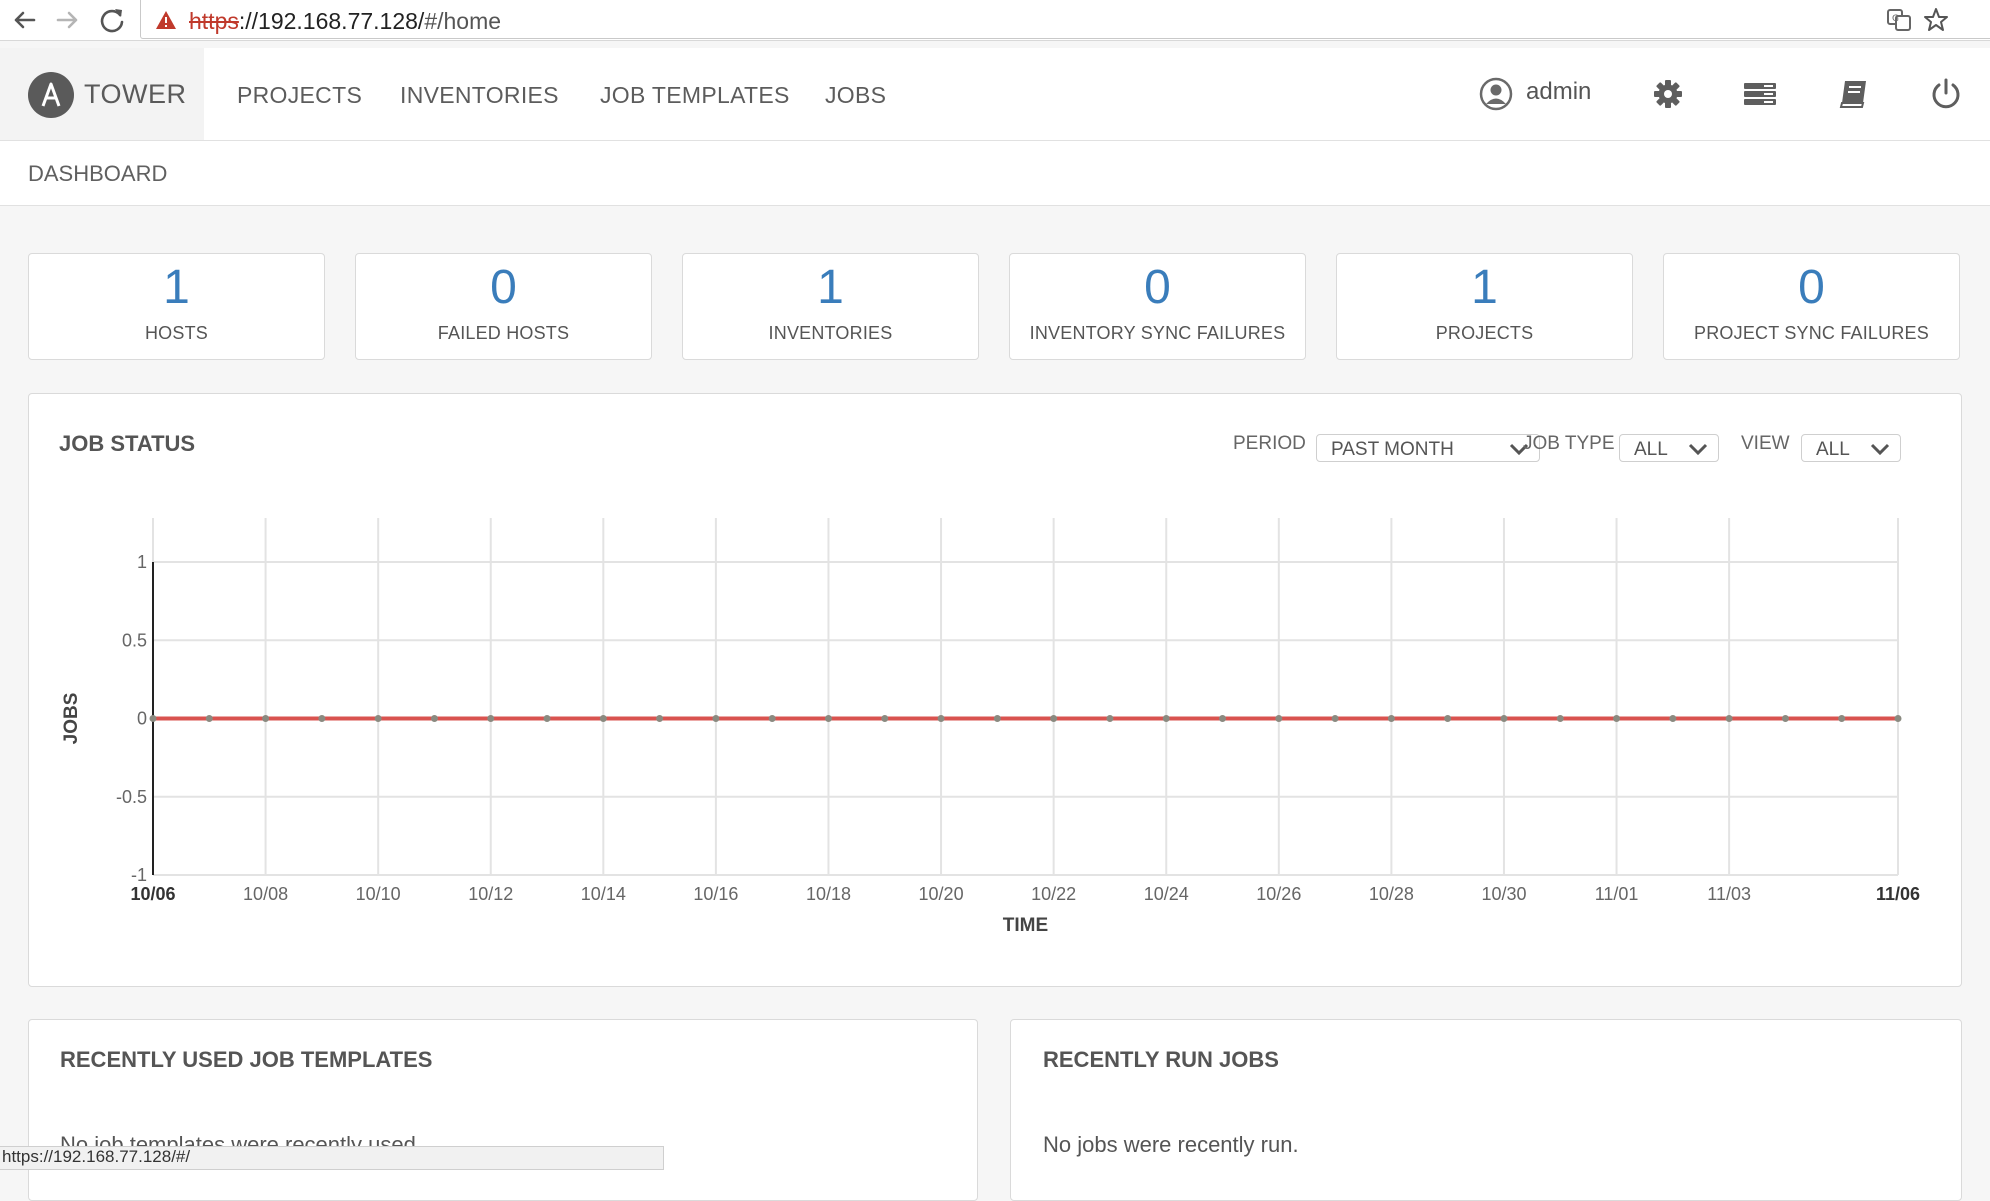  I want to click on nav-job-templates: JOB TEMPLATES, so click(695, 95).